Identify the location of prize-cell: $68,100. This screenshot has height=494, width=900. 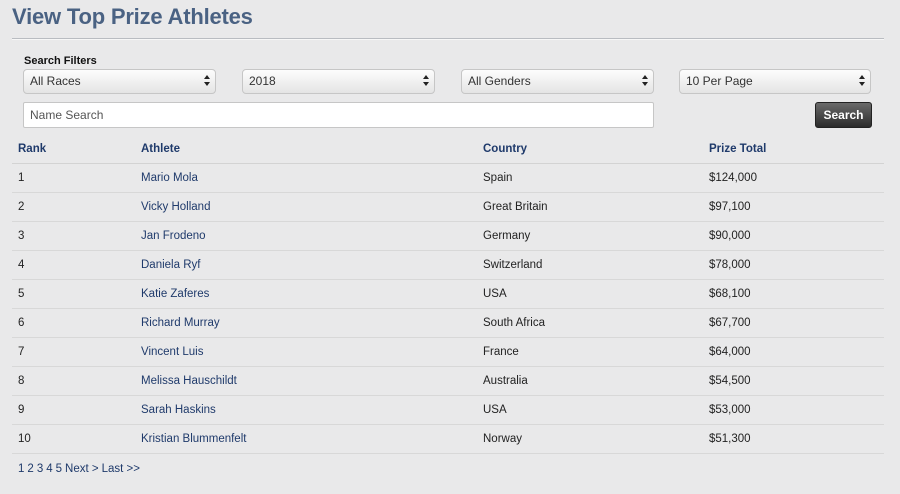
(793, 294).